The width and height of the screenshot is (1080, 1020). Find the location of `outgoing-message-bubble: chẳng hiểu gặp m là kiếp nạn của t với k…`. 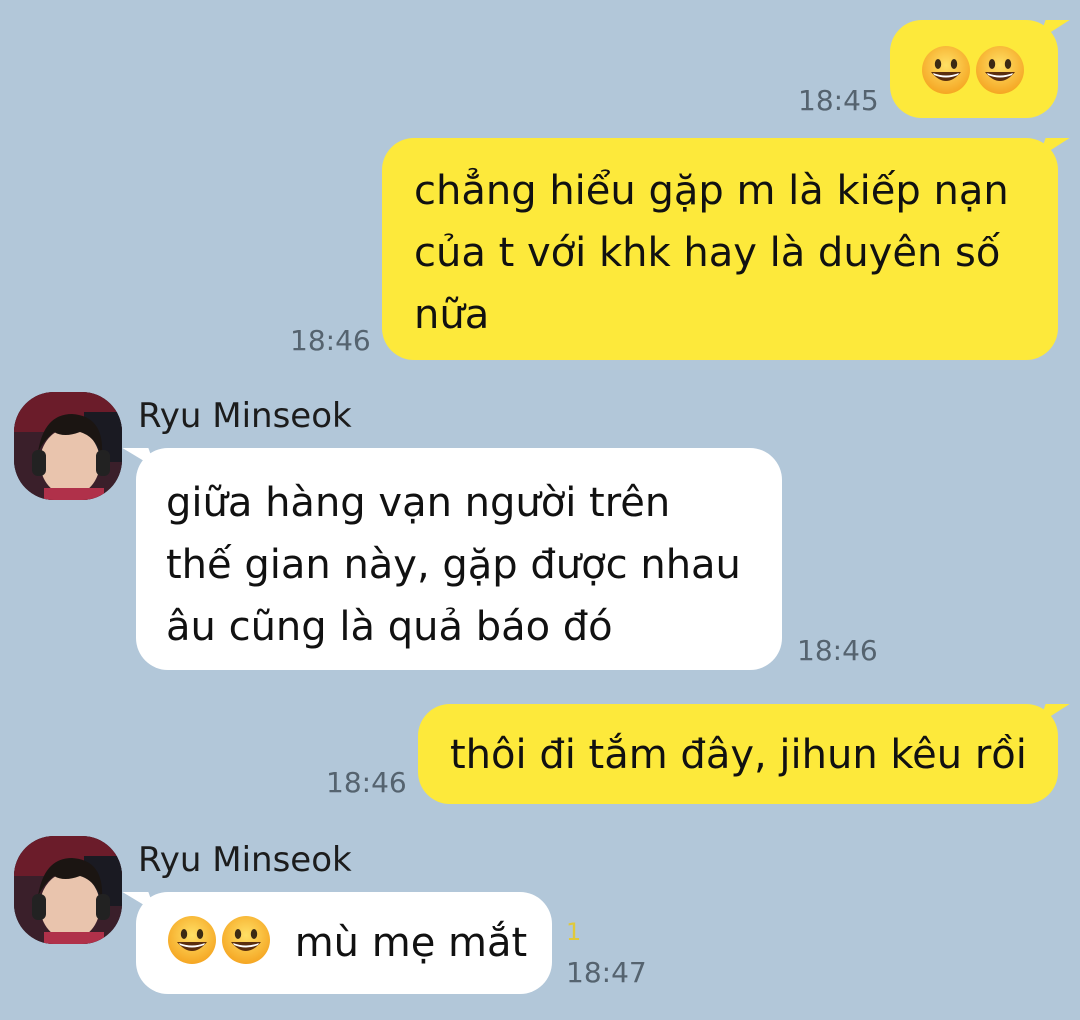

outgoing-message-bubble: chẳng hiểu gặp m là kiếp nạn của t với k… is located at coordinates (720, 249).